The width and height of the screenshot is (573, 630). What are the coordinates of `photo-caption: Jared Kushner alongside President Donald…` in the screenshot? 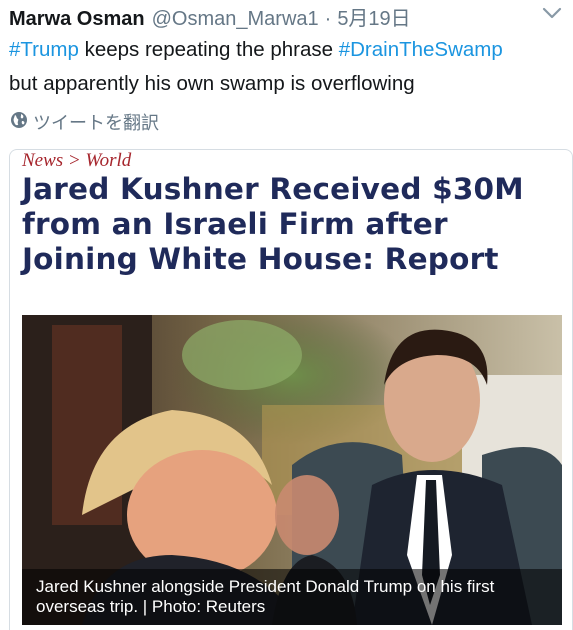 It's located at (292, 597).